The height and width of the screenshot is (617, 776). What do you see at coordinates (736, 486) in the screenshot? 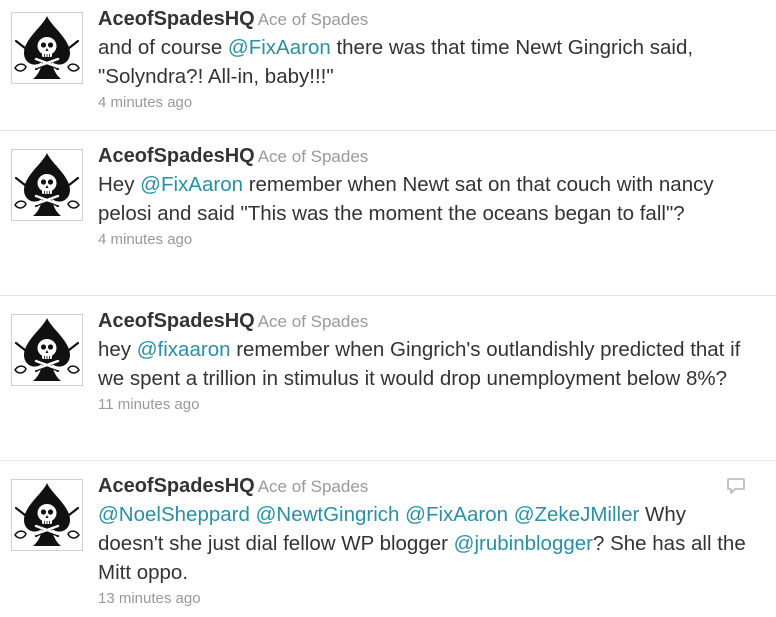
I see `reply-icon` at bounding box center [736, 486].